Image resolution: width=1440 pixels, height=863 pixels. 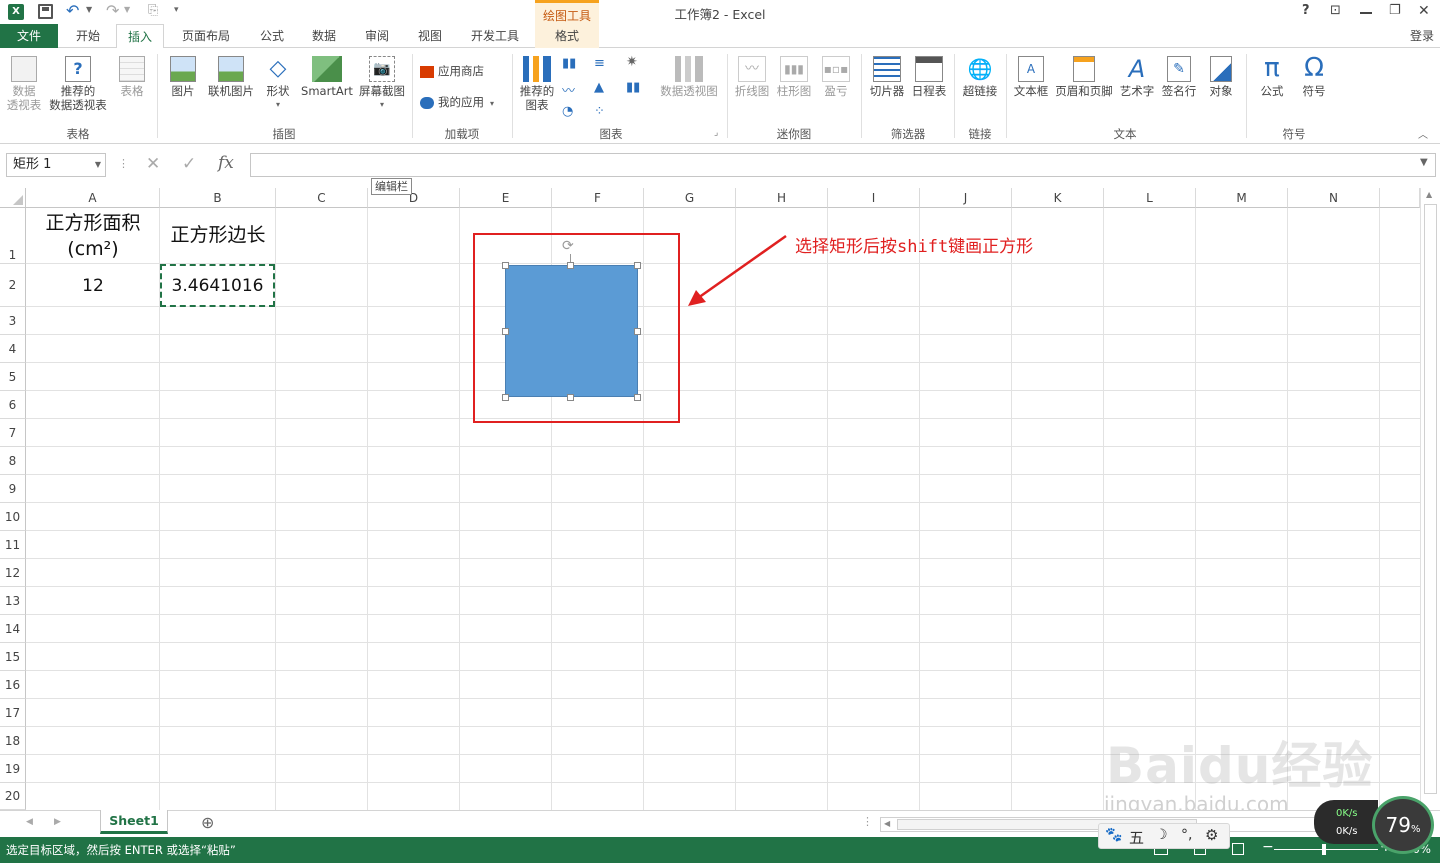 I want to click on help-button: ?, so click(x=1306, y=10).